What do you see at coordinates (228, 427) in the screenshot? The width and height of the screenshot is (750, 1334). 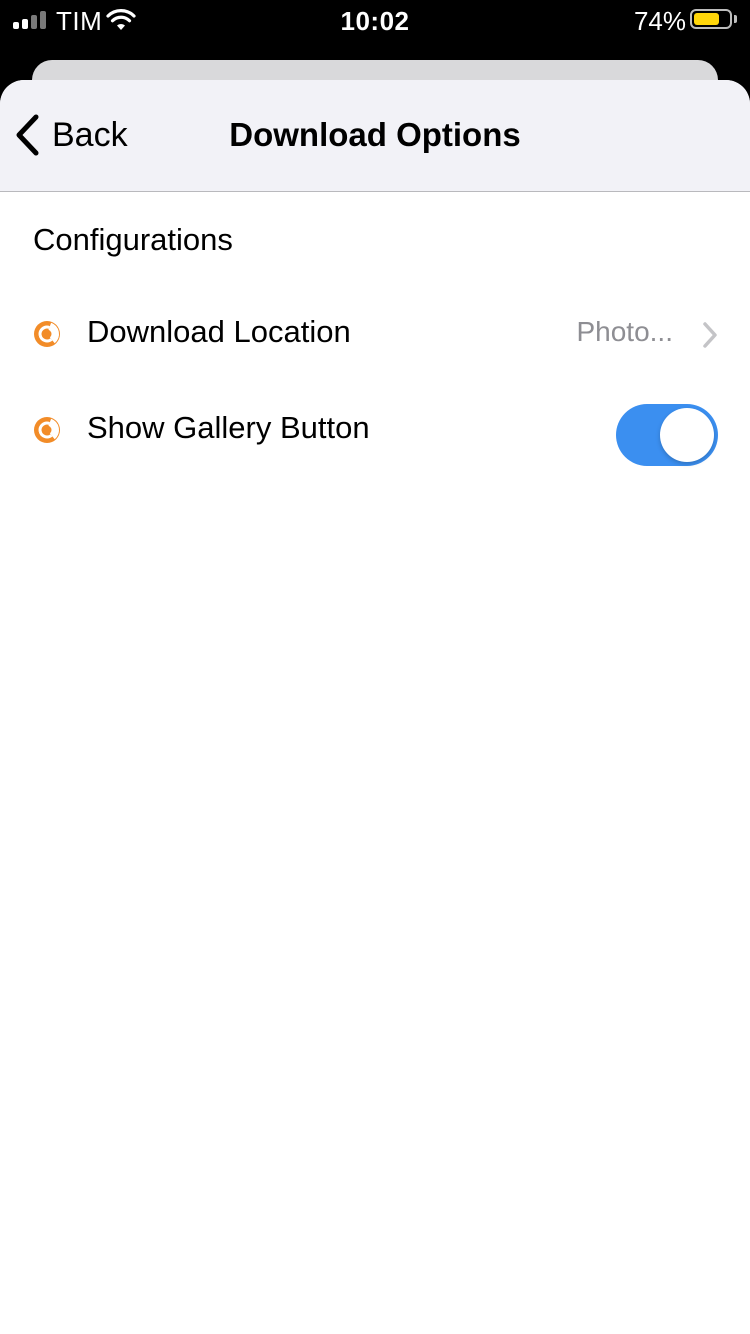 I see `show-gallery-button-label: Show Gallery Button` at bounding box center [228, 427].